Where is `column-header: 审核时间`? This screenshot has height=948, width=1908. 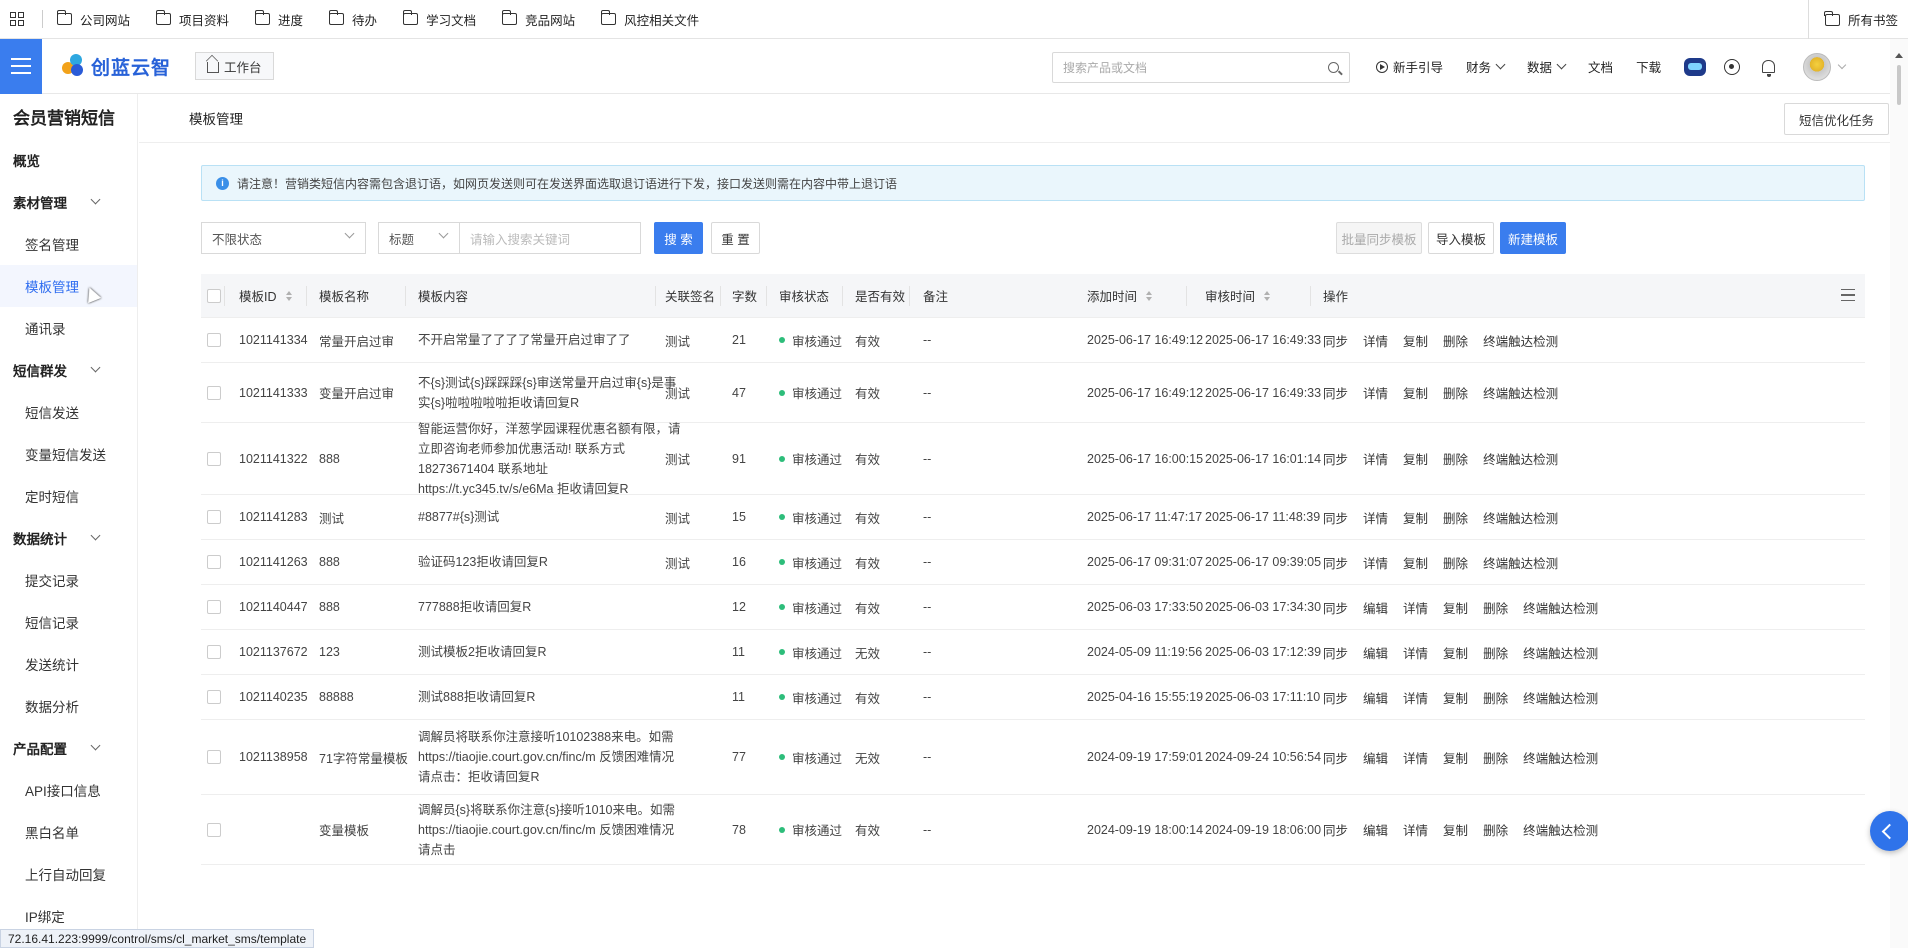
column-header: 审核时间 is located at coordinates (1238, 295).